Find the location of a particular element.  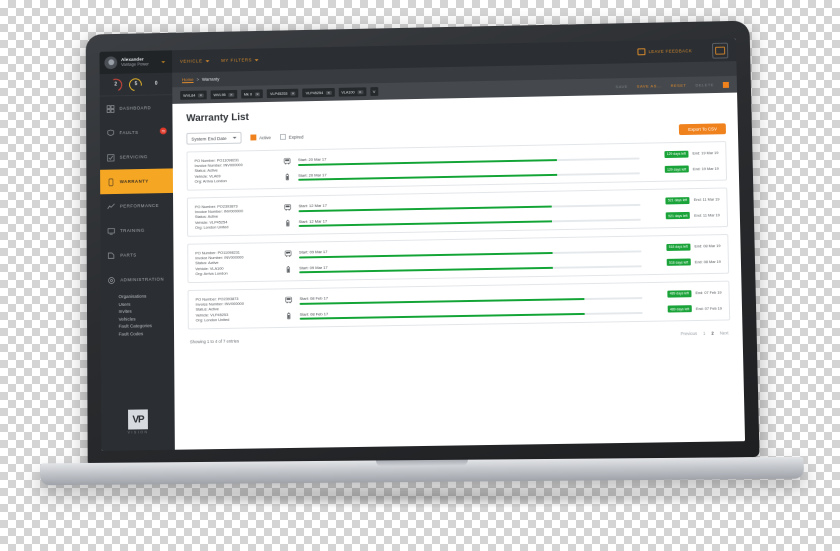

parts-icon is located at coordinates (111, 255).